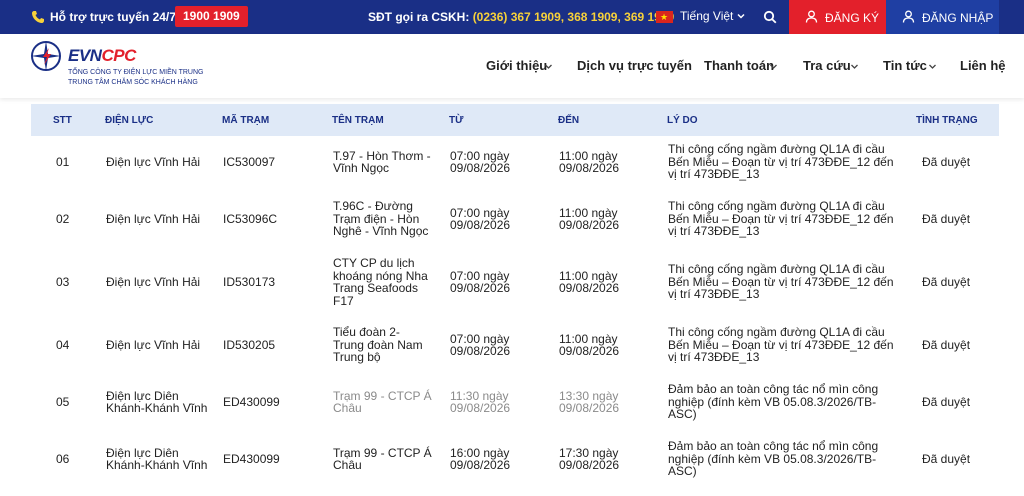  I want to click on cell-stt: 01, so click(76, 162).